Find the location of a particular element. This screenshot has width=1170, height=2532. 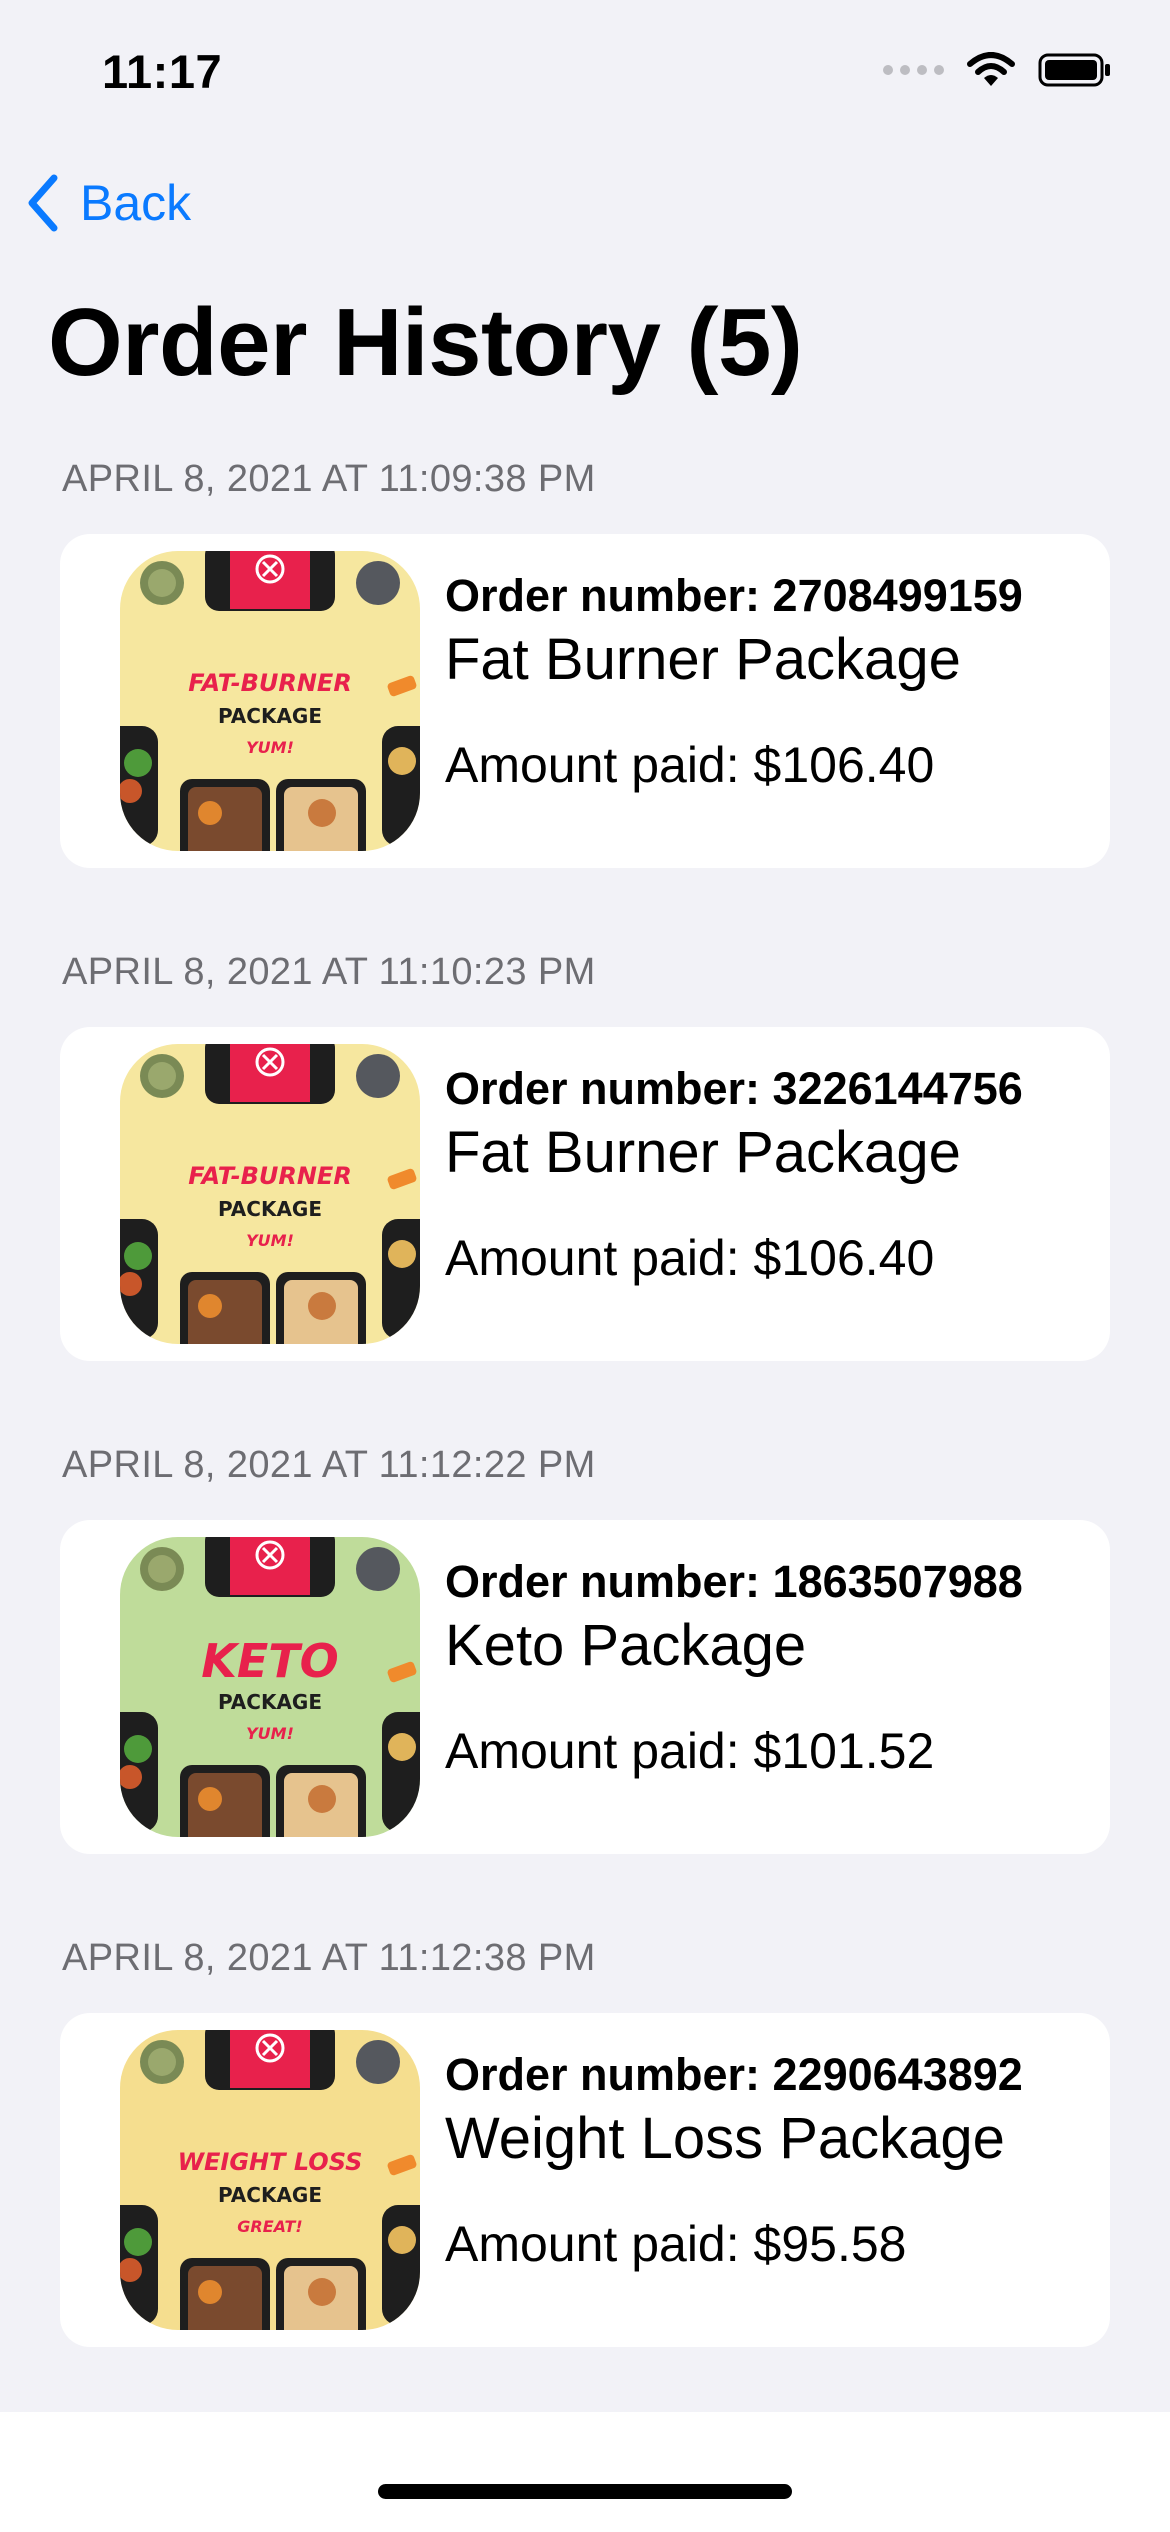

package-image: WEIGHT LOSS PACKAGE GREAT! is located at coordinates (270, 2180).